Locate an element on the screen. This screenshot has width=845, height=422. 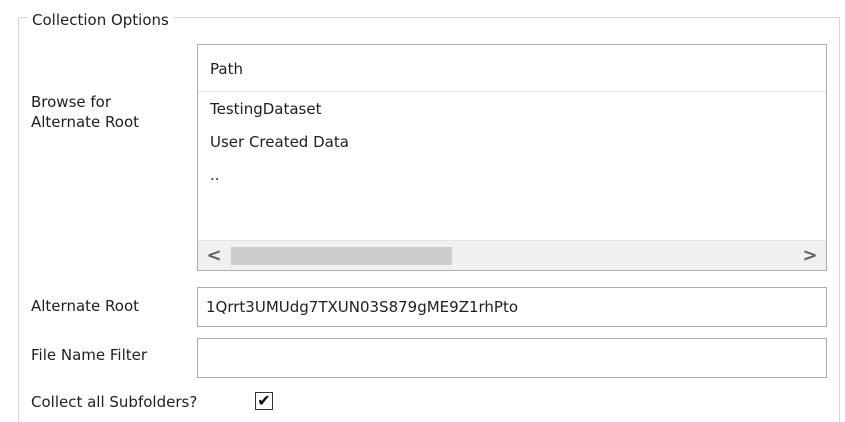
list-item-user-created-data: User Created Data is located at coordinates (279, 142).